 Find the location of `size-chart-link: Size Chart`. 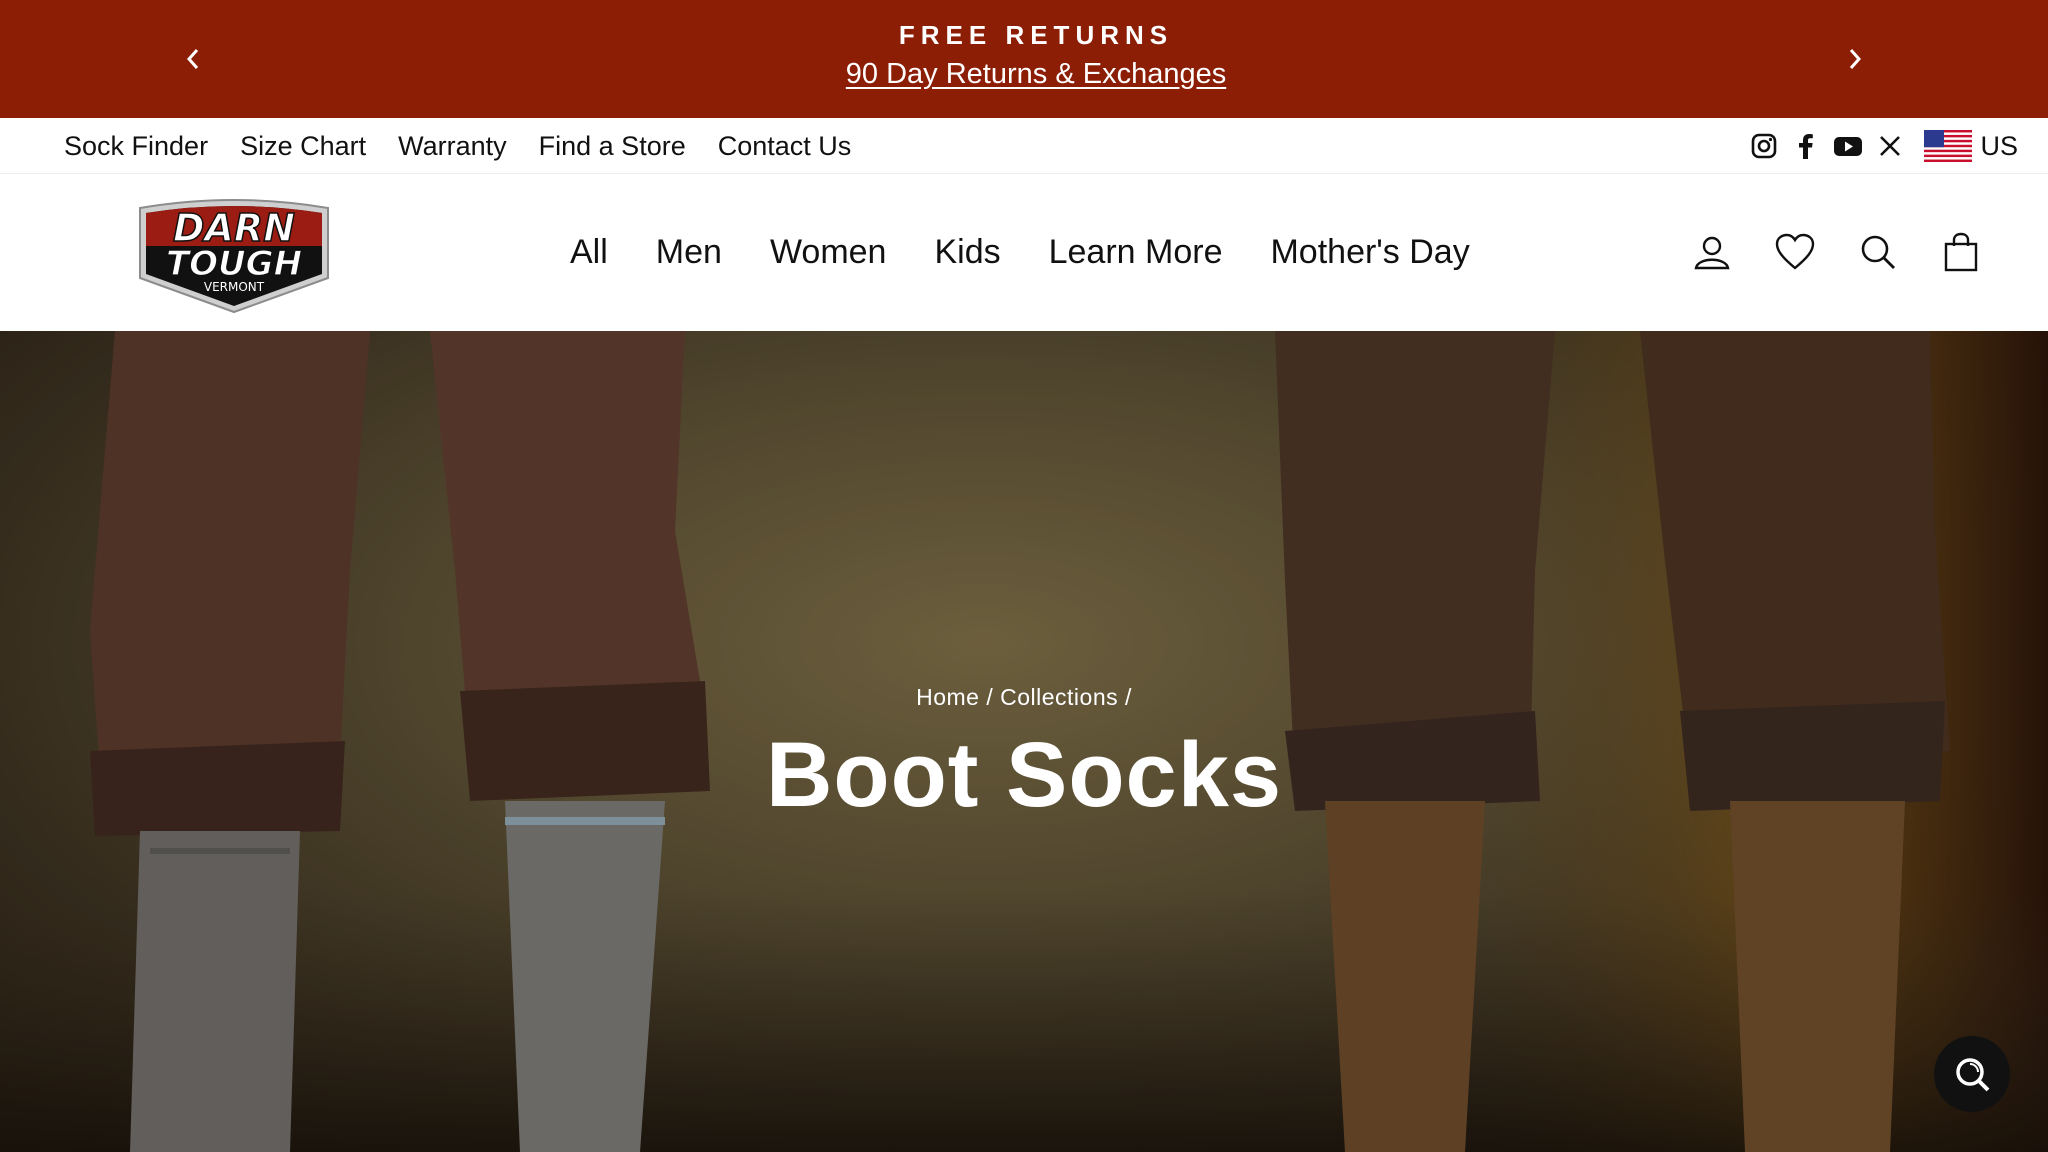

size-chart-link: Size Chart is located at coordinates (303, 146).